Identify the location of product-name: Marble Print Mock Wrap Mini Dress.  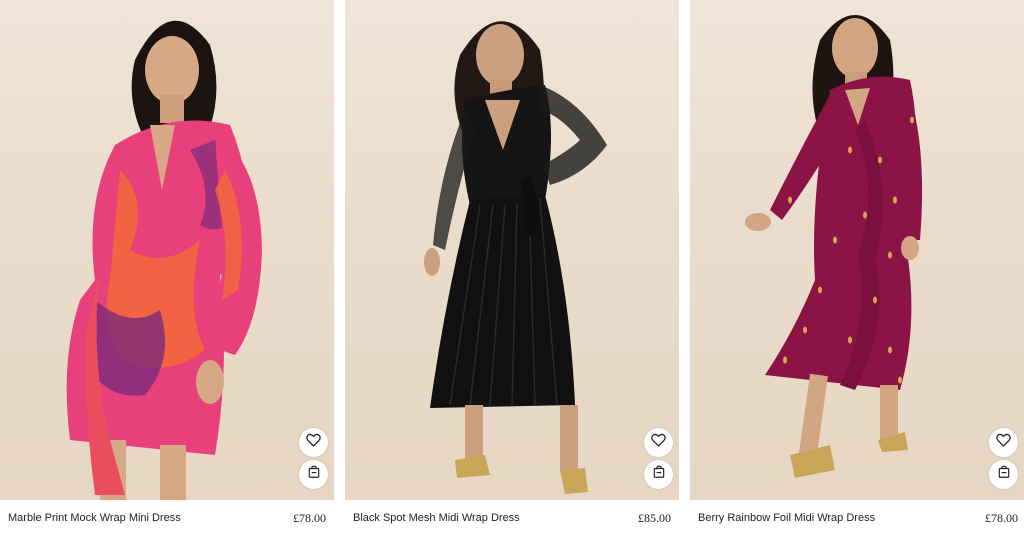
(94, 518).